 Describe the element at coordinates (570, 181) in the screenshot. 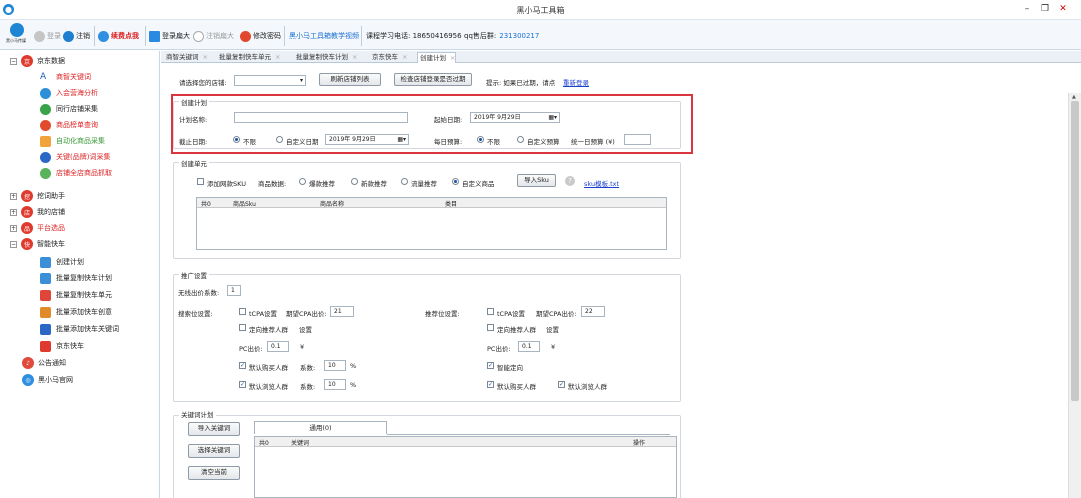

I see `help-icon: ?` at that location.